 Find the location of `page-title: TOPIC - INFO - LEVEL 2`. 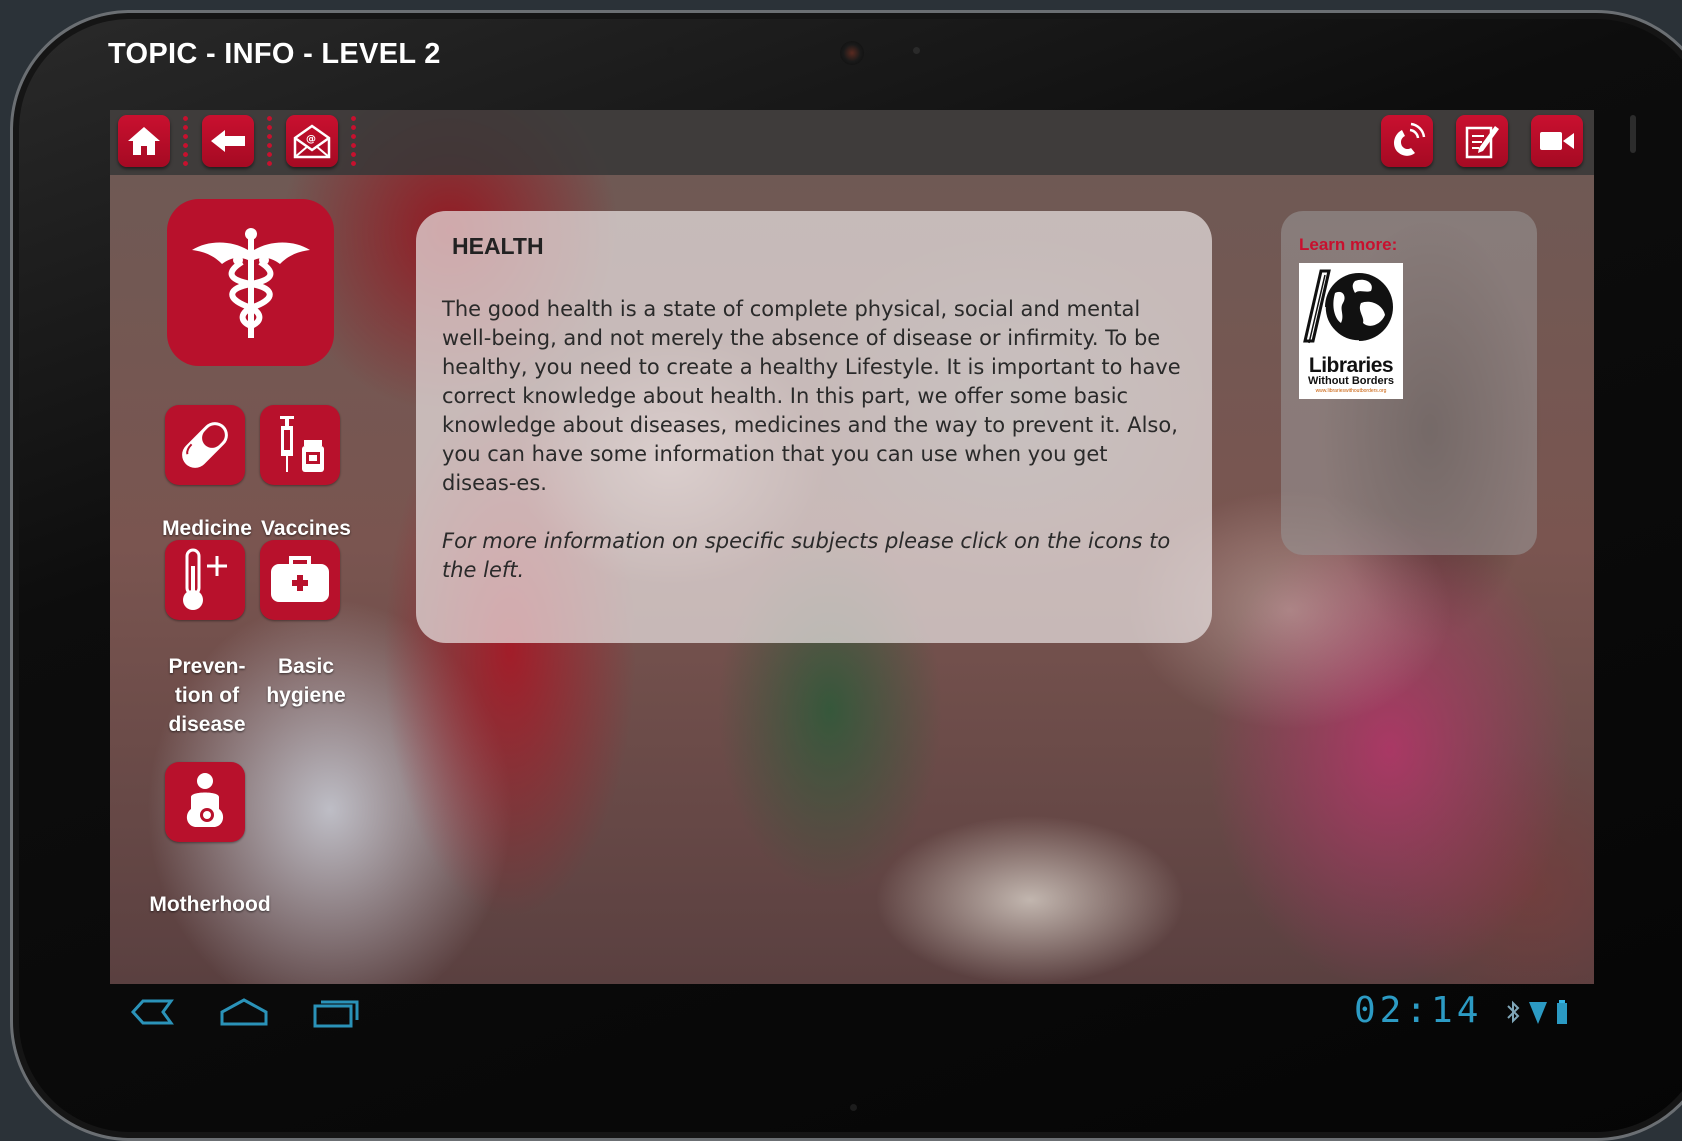

page-title: TOPIC - INFO - LEVEL 2 is located at coordinates (274, 54).